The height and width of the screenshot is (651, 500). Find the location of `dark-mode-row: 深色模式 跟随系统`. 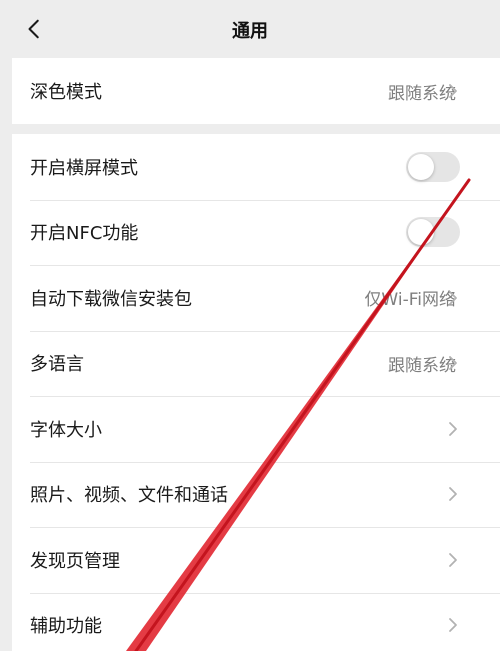

dark-mode-row: 深色模式 跟随系统 is located at coordinates (256, 91).